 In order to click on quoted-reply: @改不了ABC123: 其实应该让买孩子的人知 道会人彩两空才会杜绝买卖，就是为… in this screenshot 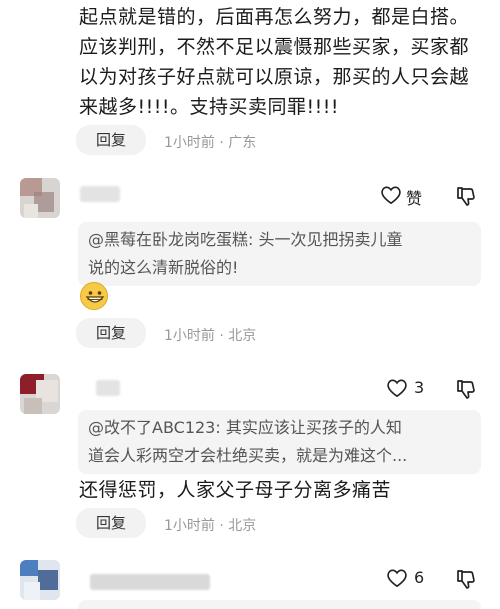, I will do `click(279, 442)`.